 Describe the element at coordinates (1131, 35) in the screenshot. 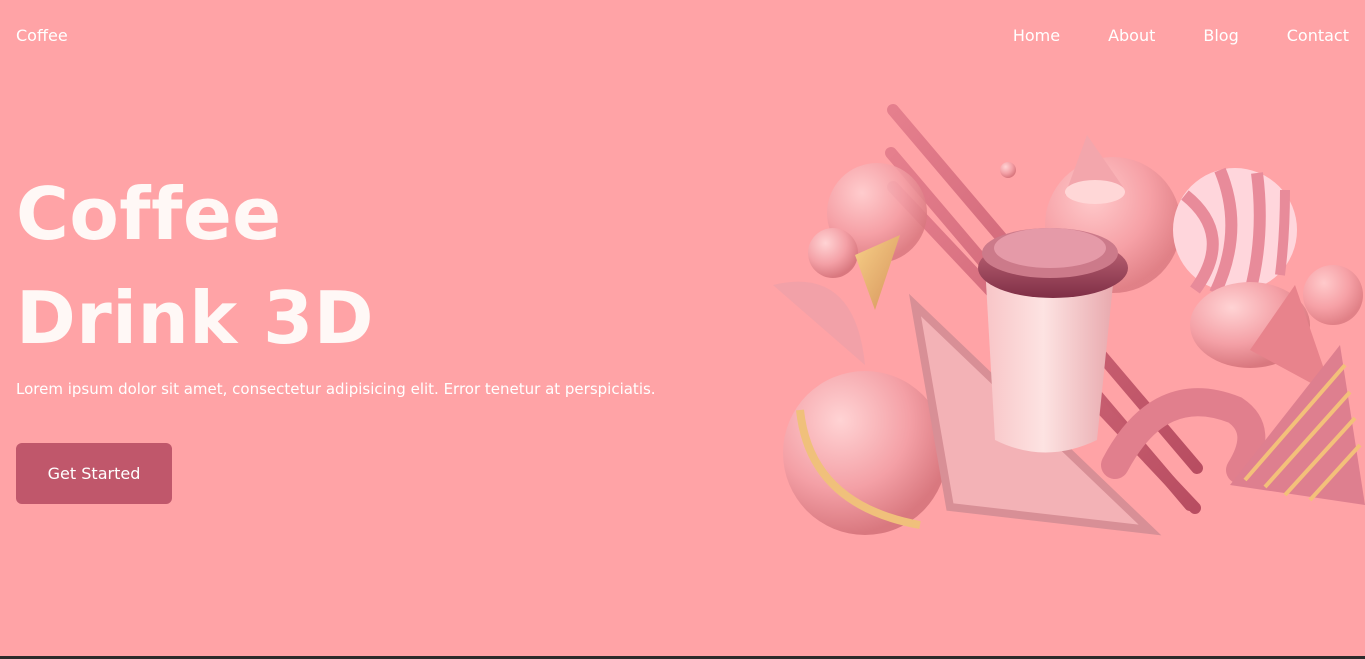

I see `nav-about-link: About` at that location.